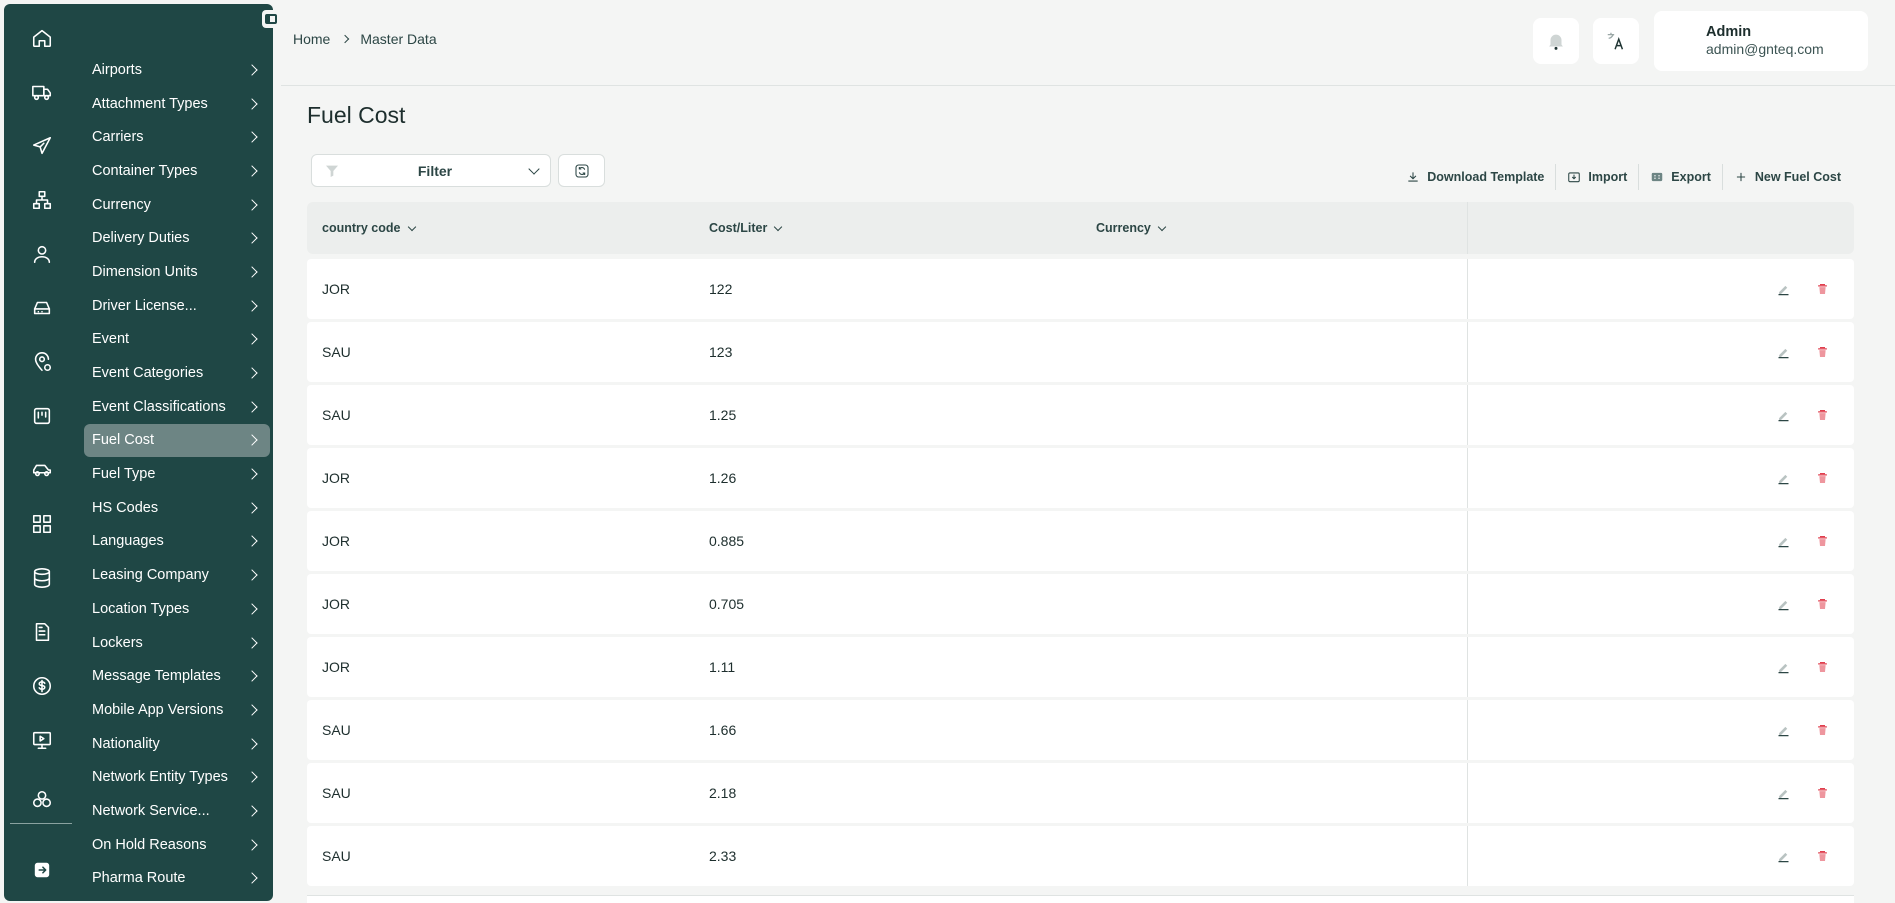 The image size is (1895, 903). What do you see at coordinates (1680, 177) in the screenshot?
I see `export-button: Export` at bounding box center [1680, 177].